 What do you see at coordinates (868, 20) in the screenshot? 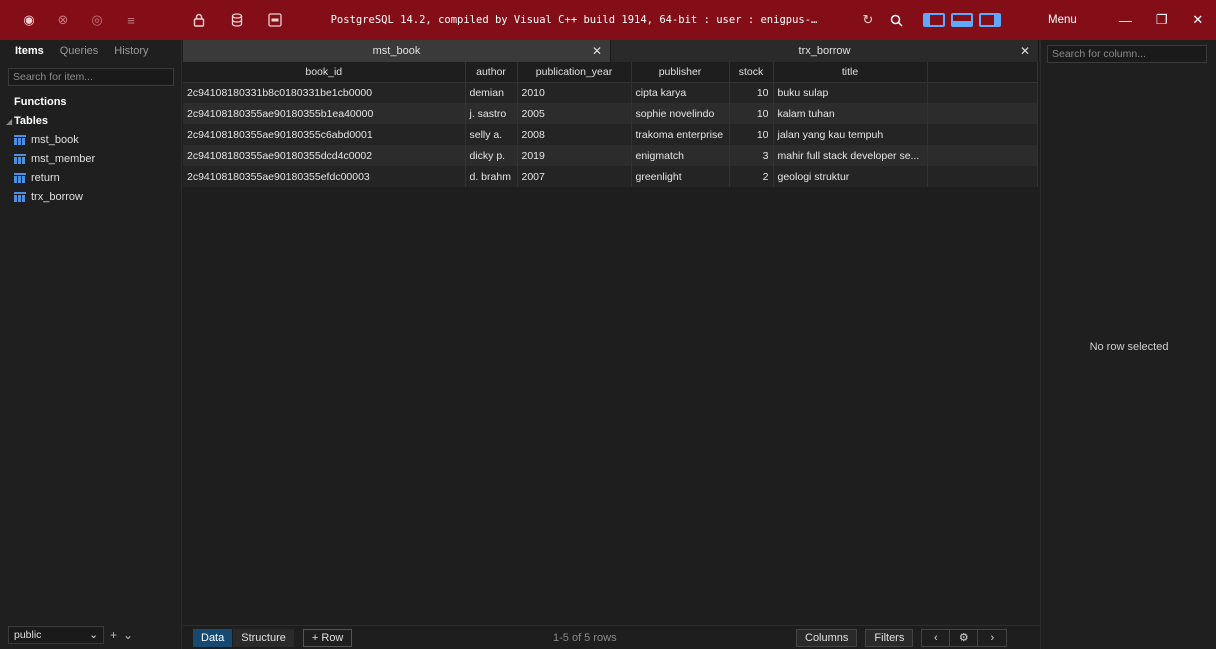
I see `refresh-icon: ↻` at bounding box center [868, 20].